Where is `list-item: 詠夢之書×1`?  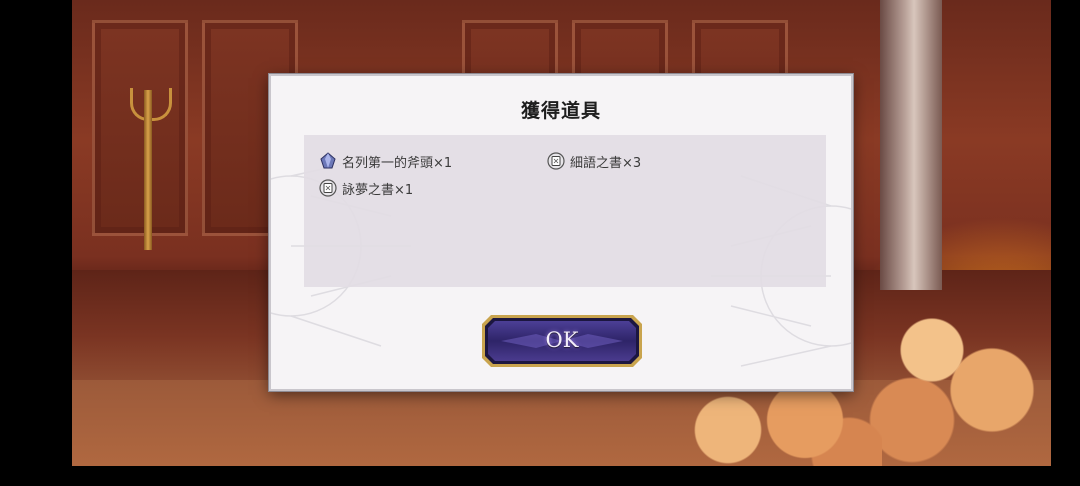
list-item: 詠夢之書×1 is located at coordinates (366, 188).